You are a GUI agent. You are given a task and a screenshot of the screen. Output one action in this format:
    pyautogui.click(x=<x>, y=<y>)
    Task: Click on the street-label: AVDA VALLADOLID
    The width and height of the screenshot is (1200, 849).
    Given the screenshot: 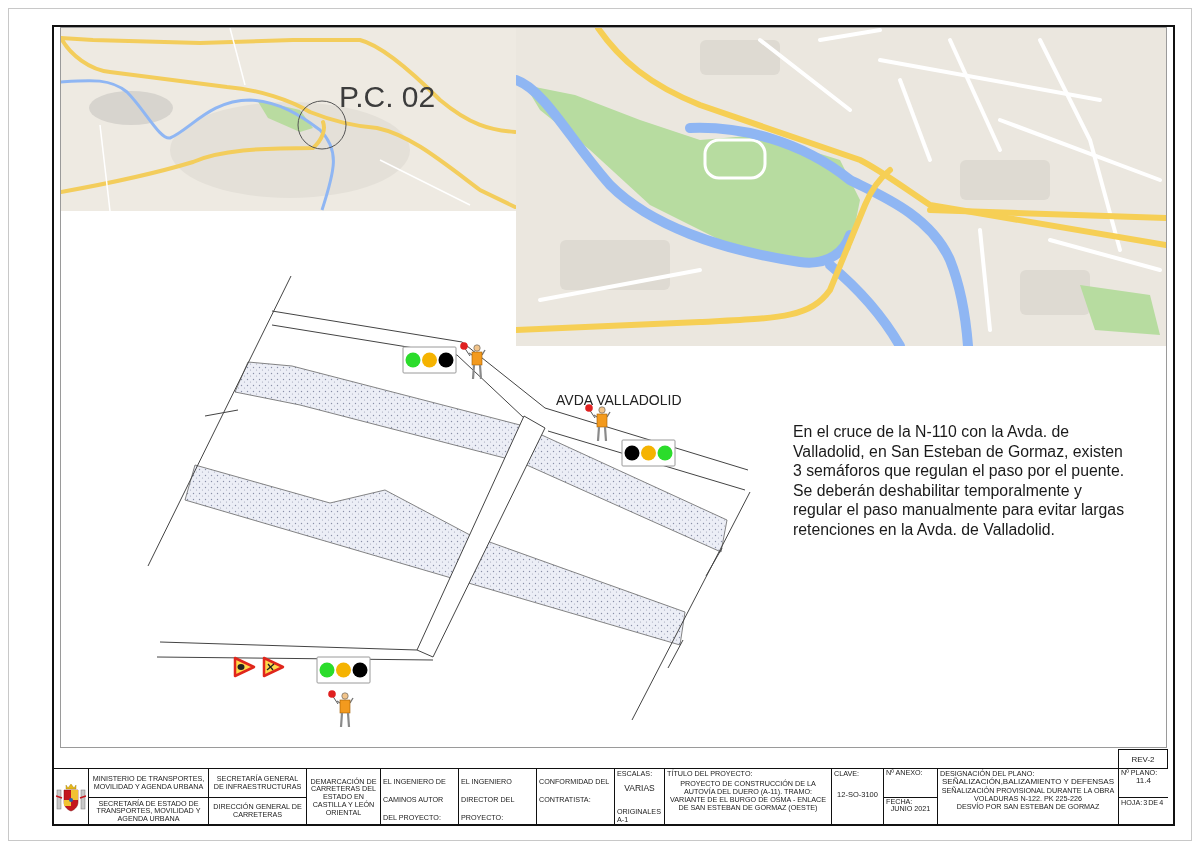 What is the action you would take?
    pyautogui.click(x=619, y=400)
    